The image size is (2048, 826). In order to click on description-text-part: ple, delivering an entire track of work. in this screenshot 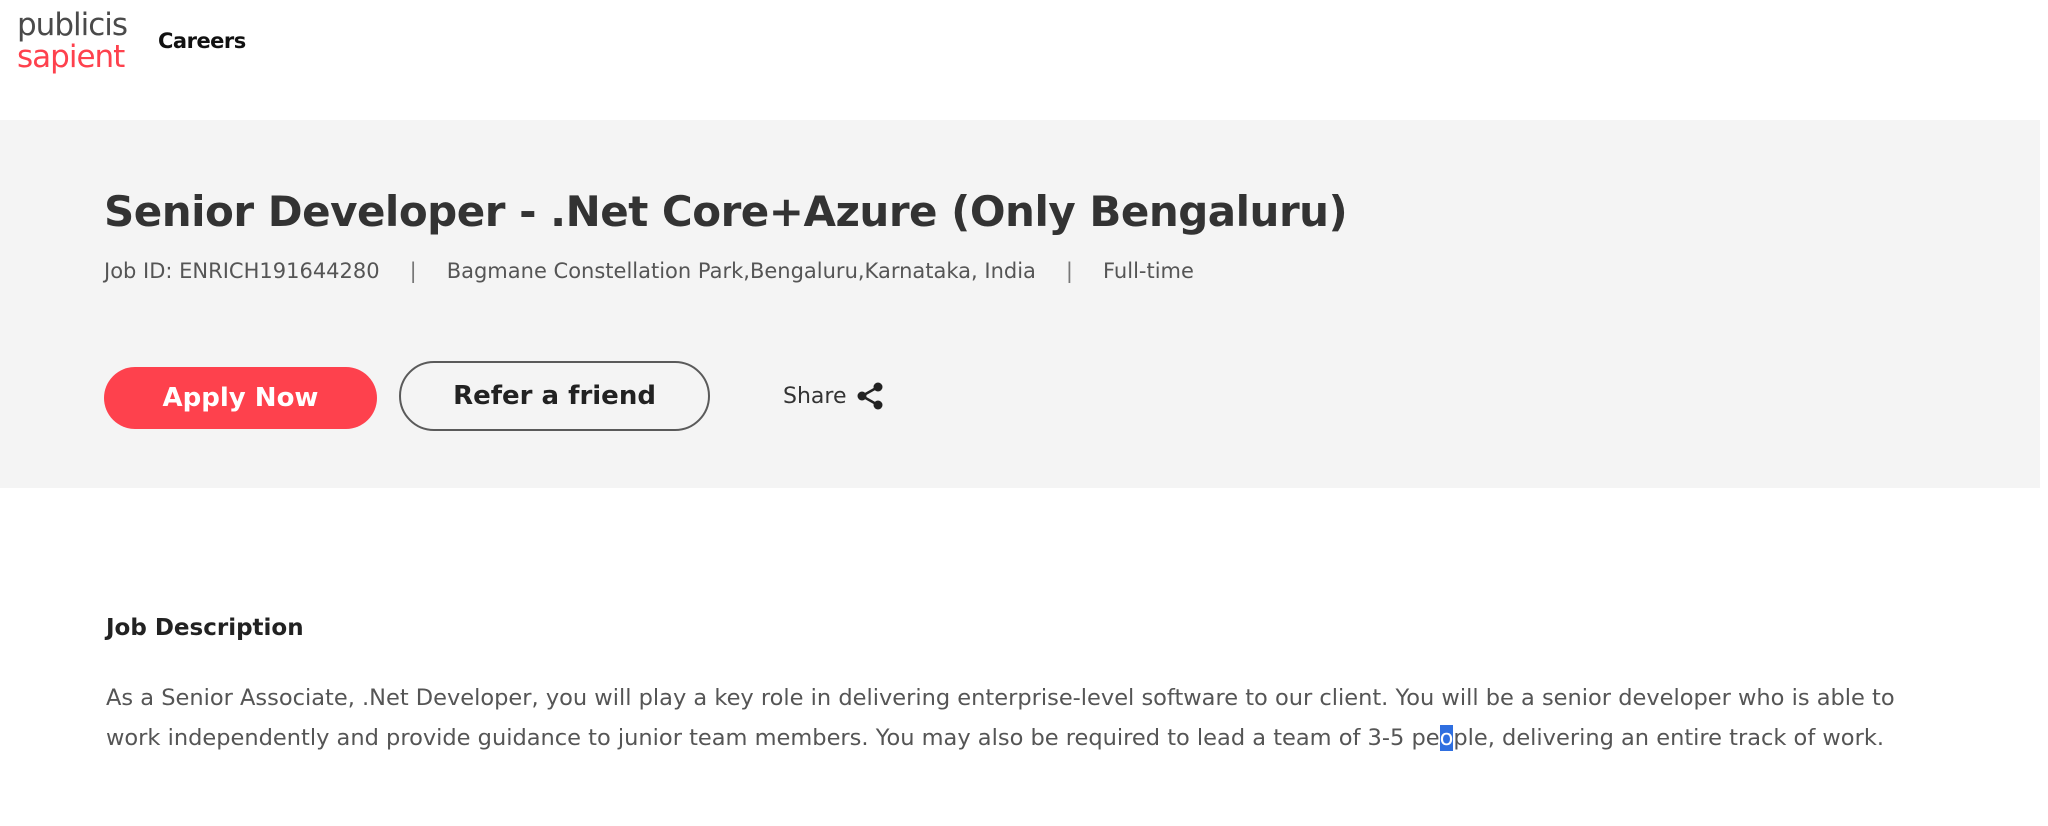, I will do `click(1669, 738)`.